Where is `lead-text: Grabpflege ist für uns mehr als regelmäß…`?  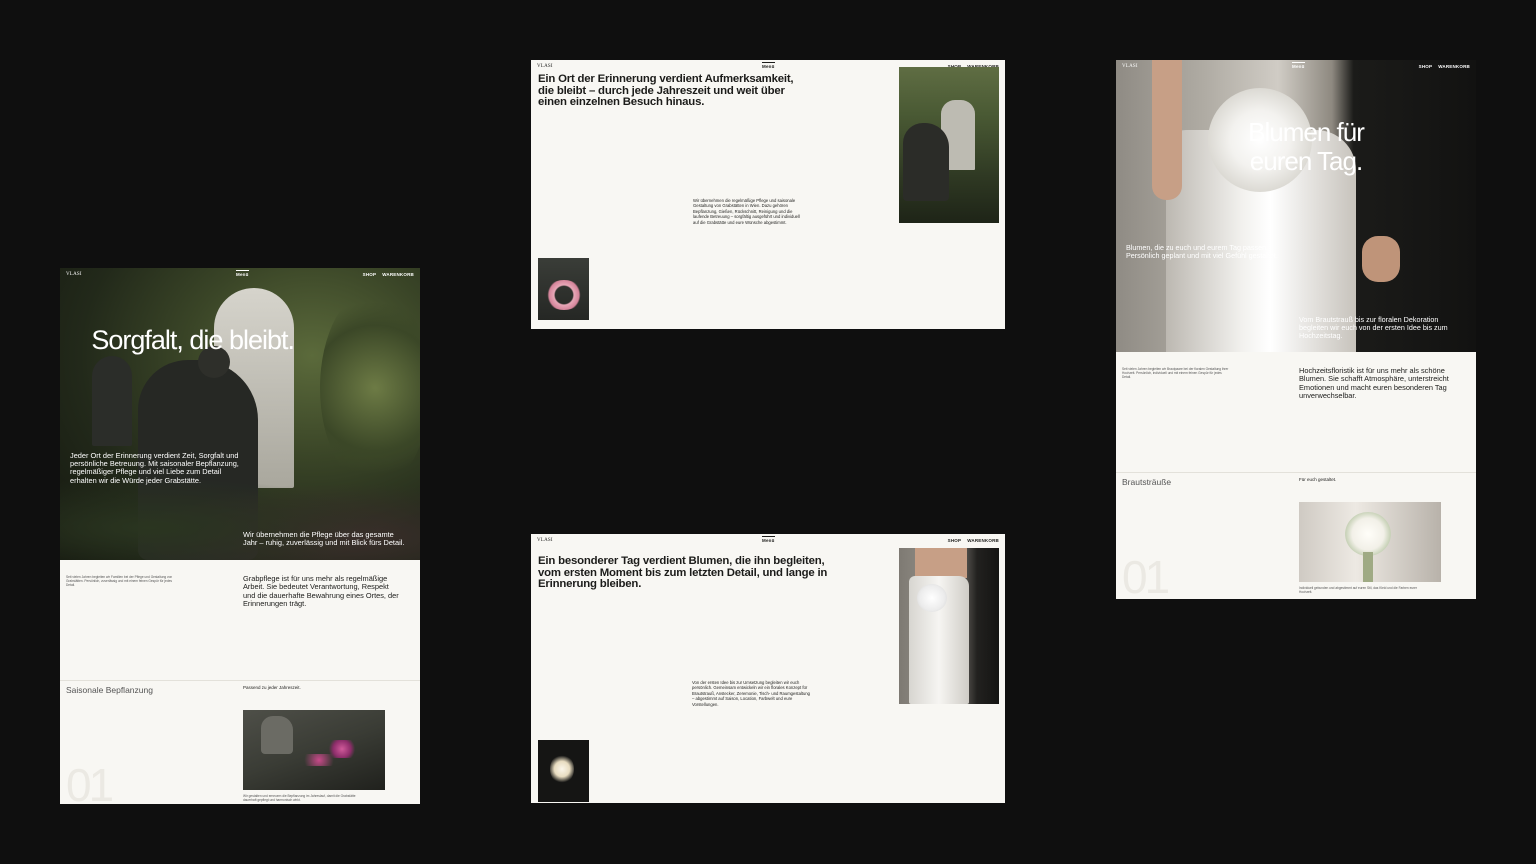
lead-text: Grabpflege ist für uns mehr als regelmäß… is located at coordinates (321, 591).